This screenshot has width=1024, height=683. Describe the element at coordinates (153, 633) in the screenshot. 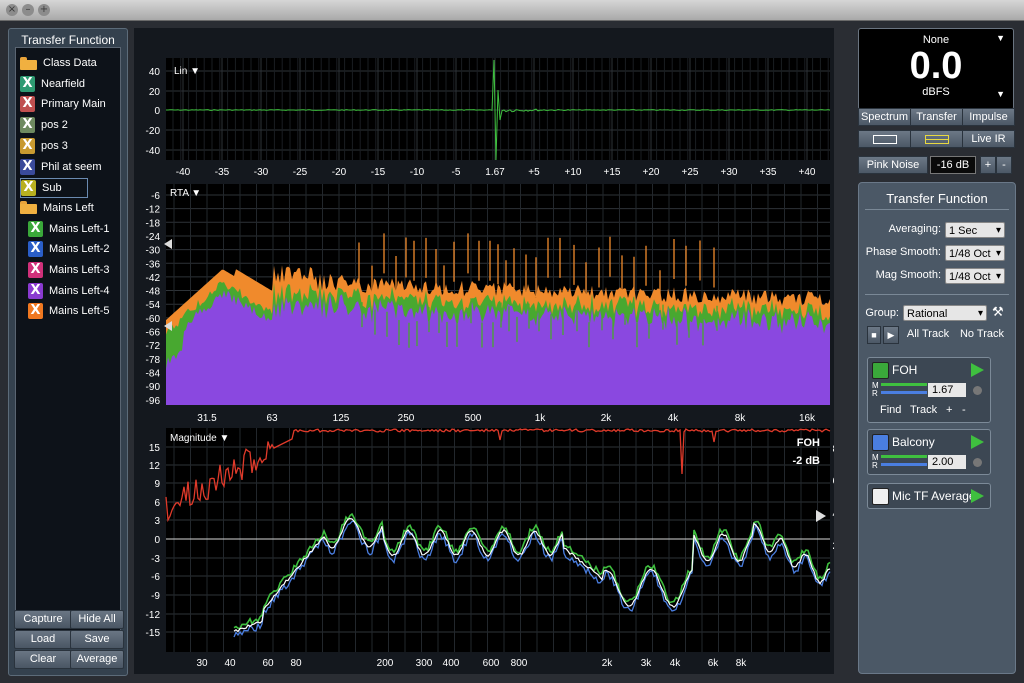

I see `transfer-y-tick: -15` at that location.